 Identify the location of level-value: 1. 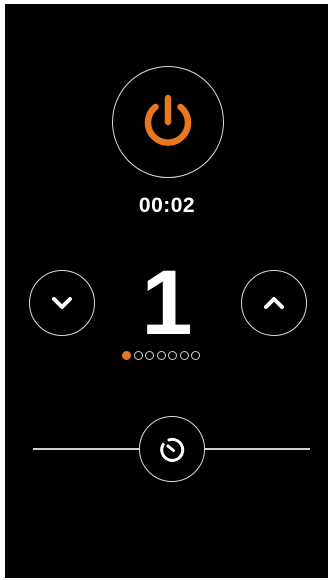
(167, 303).